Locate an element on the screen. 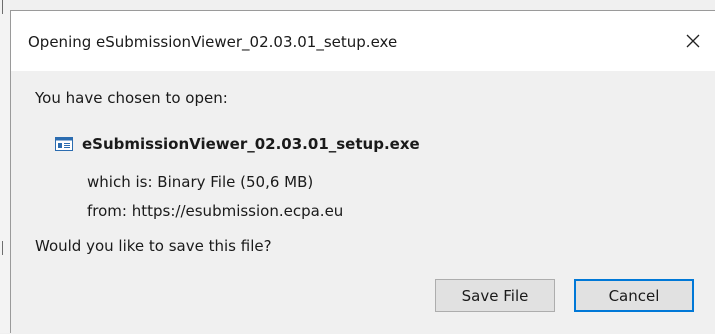  close-icon is located at coordinates (693, 41).